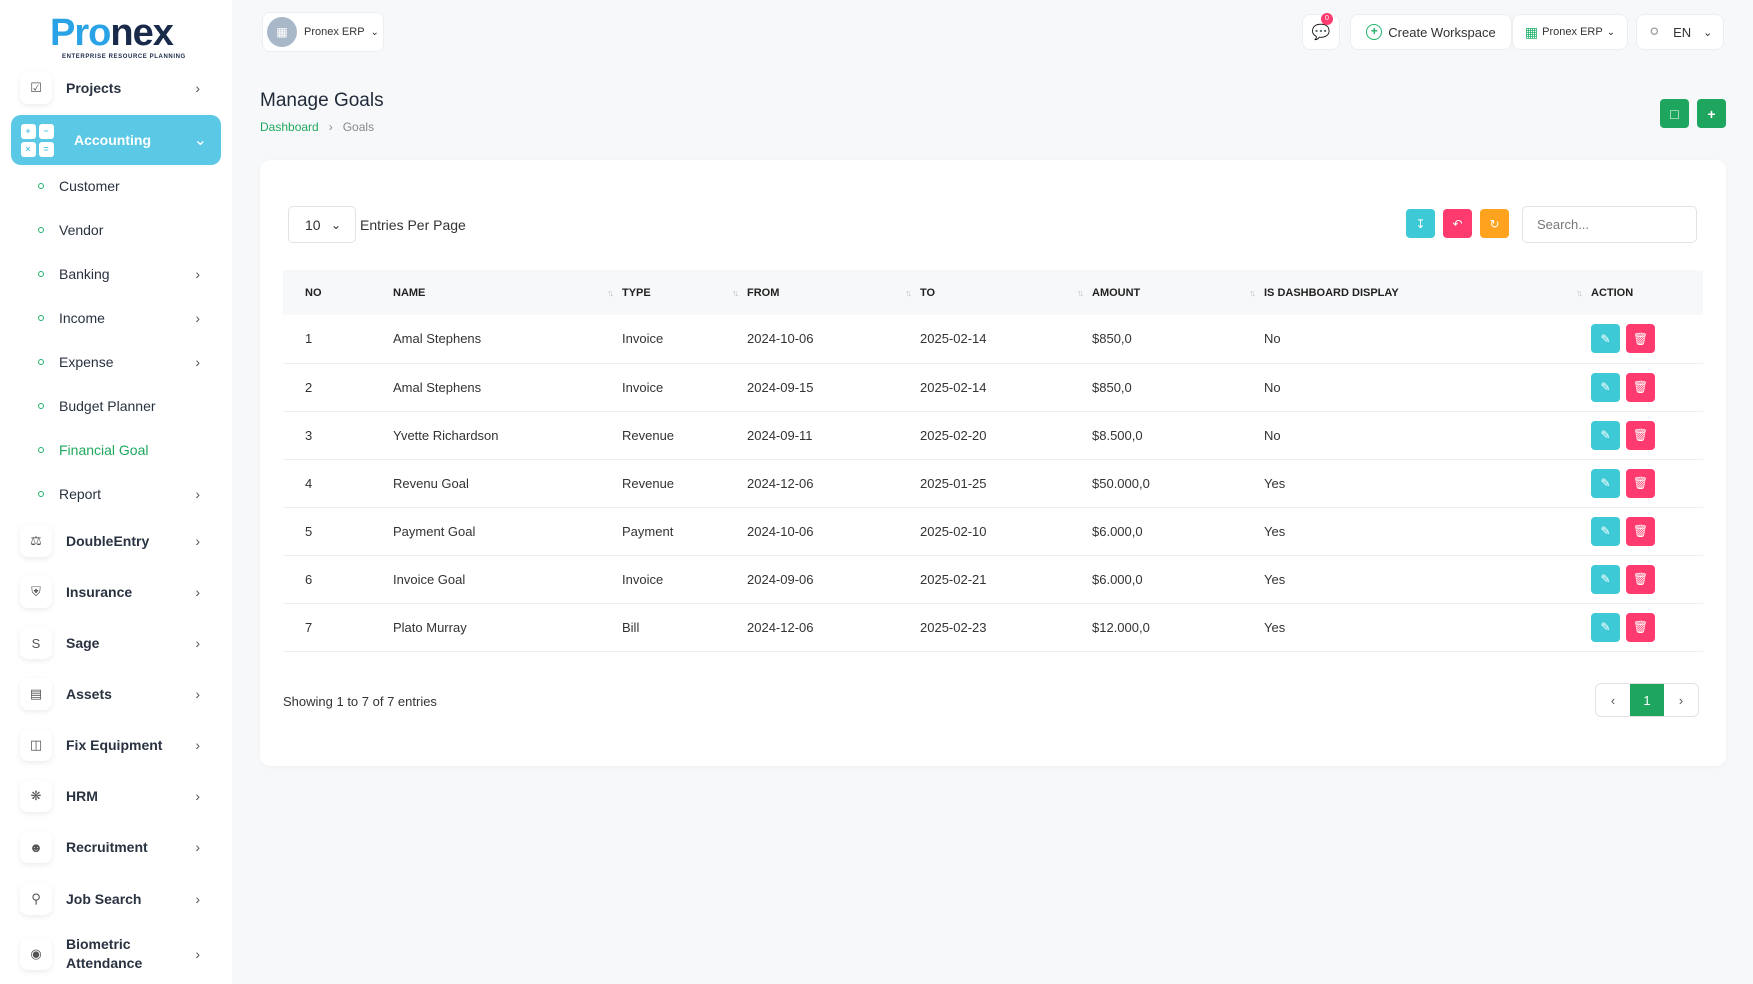 This screenshot has width=1753, height=984. Describe the element at coordinates (1681, 700) in the screenshot. I see `next-page-button: ›` at that location.